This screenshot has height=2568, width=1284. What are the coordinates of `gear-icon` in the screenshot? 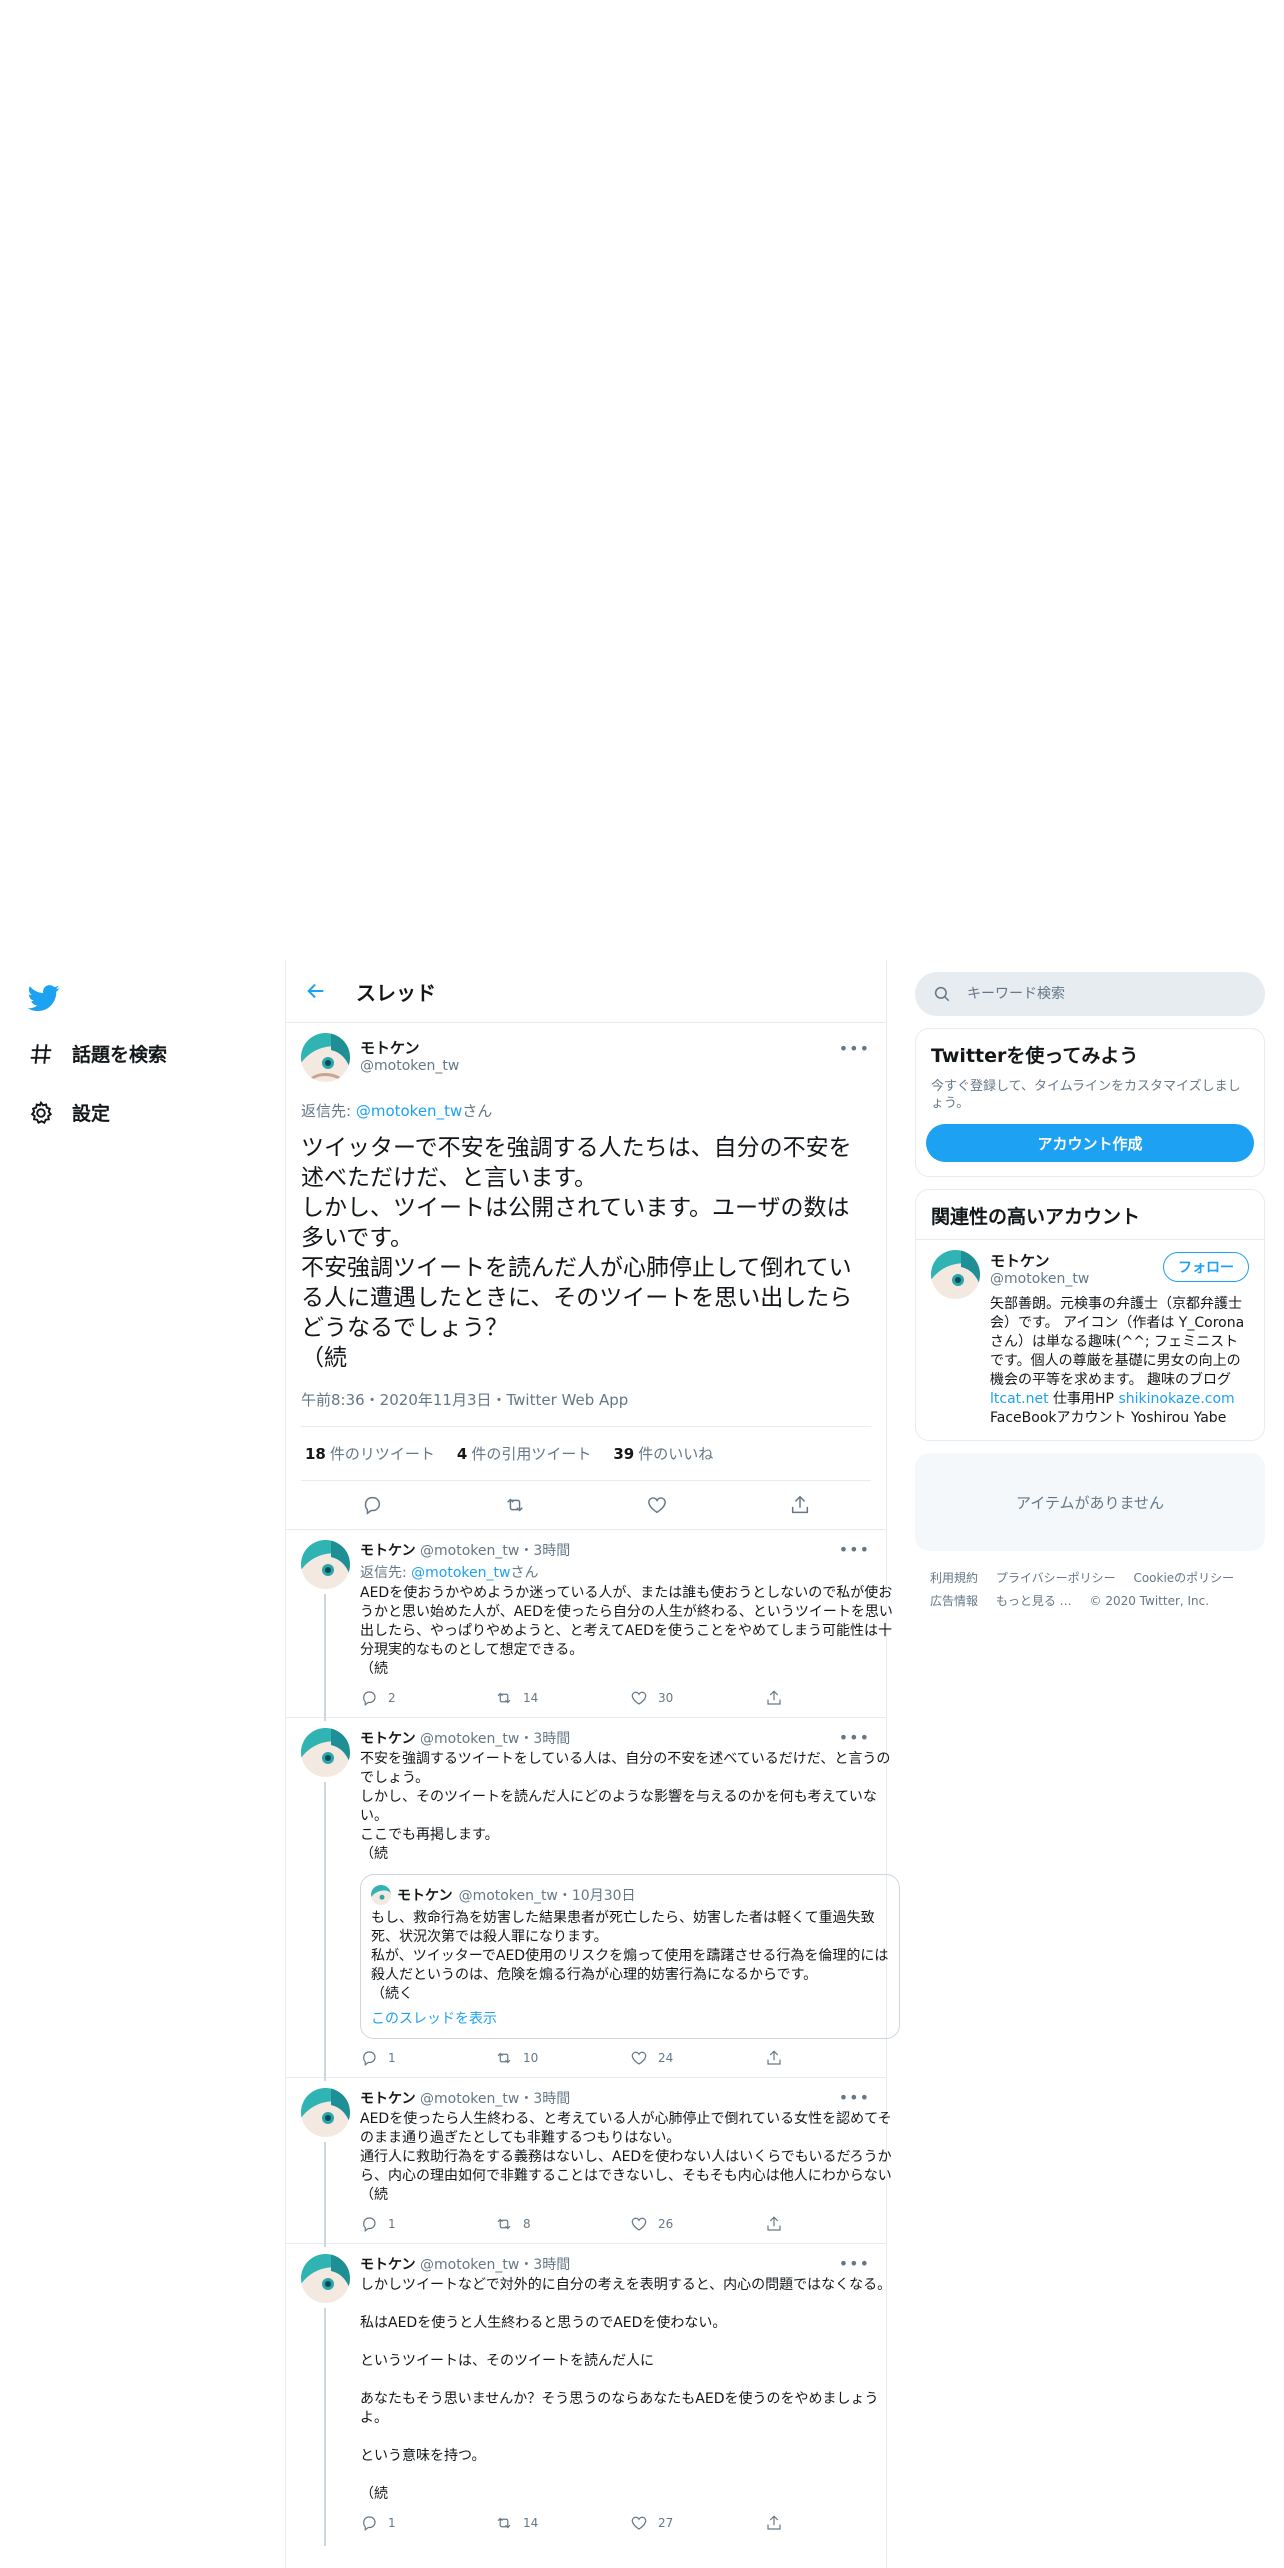 It's located at (41, 1112).